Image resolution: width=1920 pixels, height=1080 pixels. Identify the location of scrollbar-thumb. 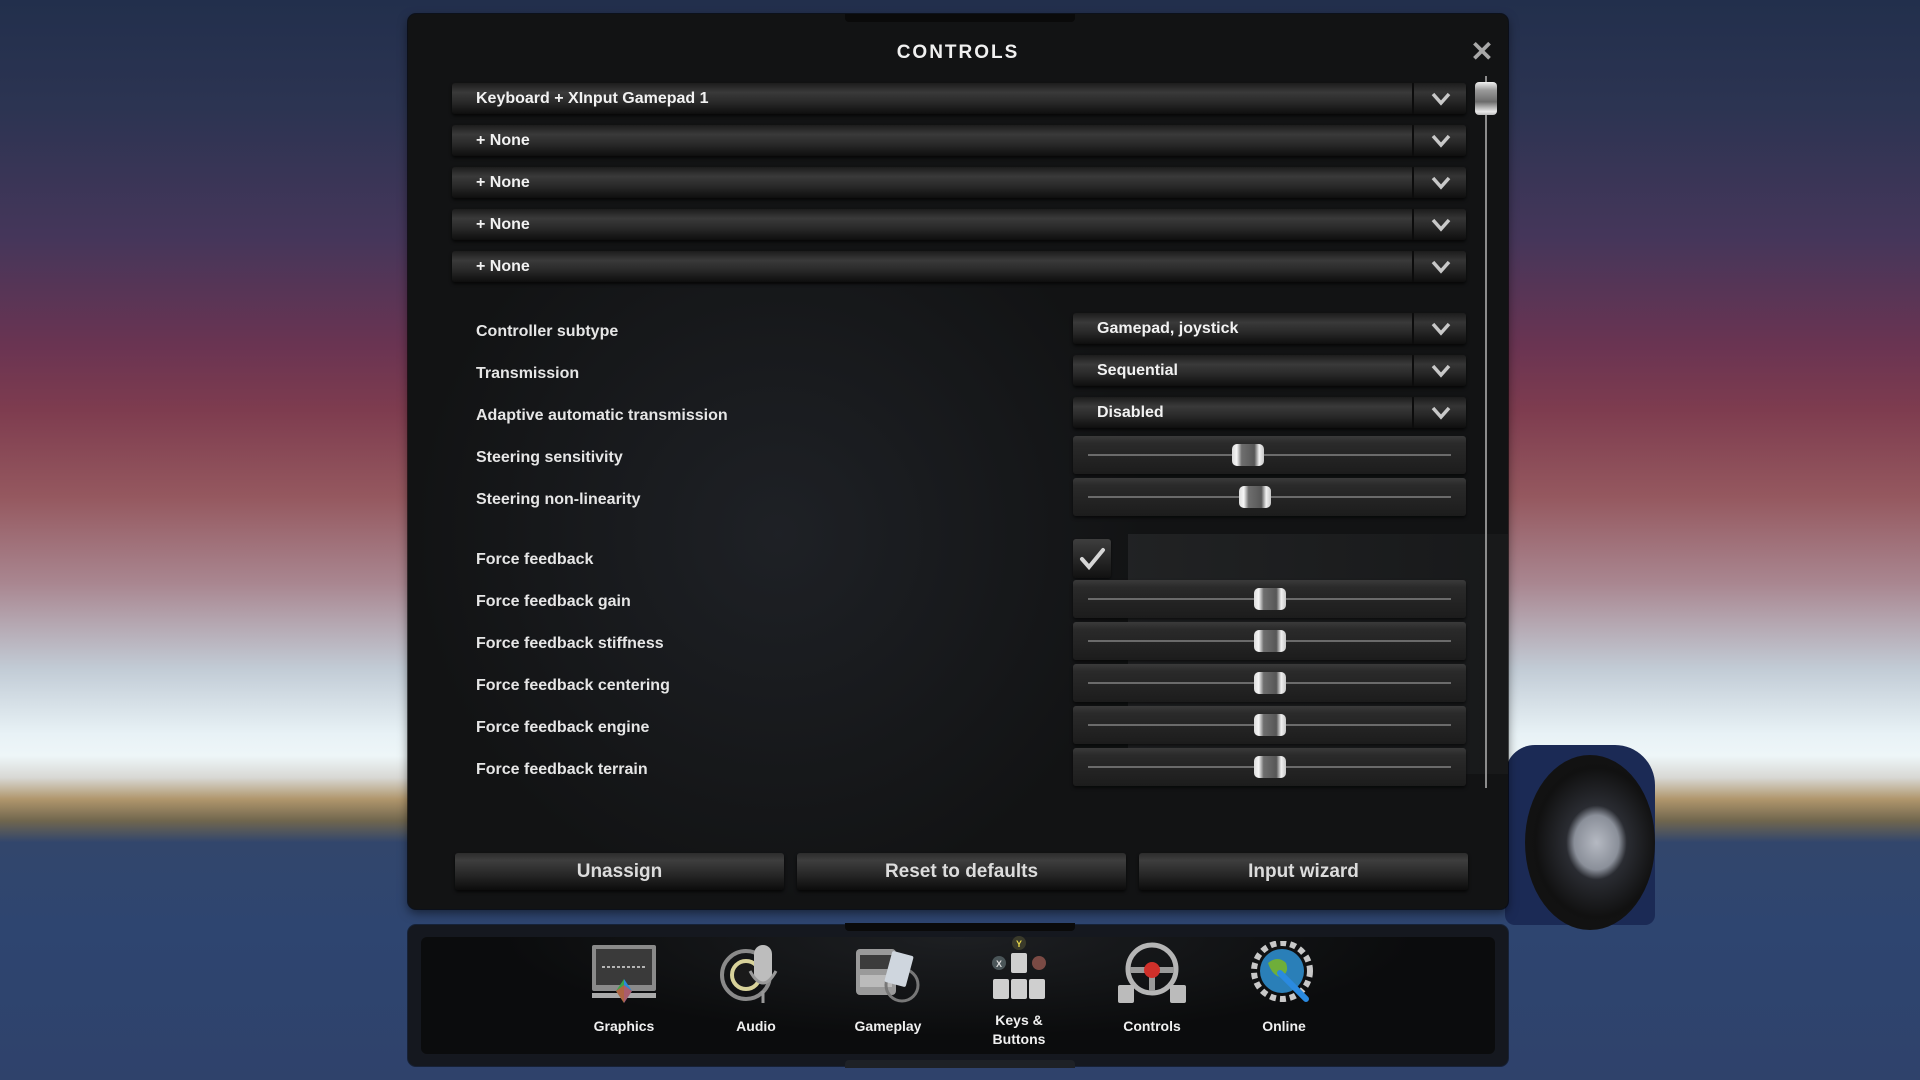
(1486, 98).